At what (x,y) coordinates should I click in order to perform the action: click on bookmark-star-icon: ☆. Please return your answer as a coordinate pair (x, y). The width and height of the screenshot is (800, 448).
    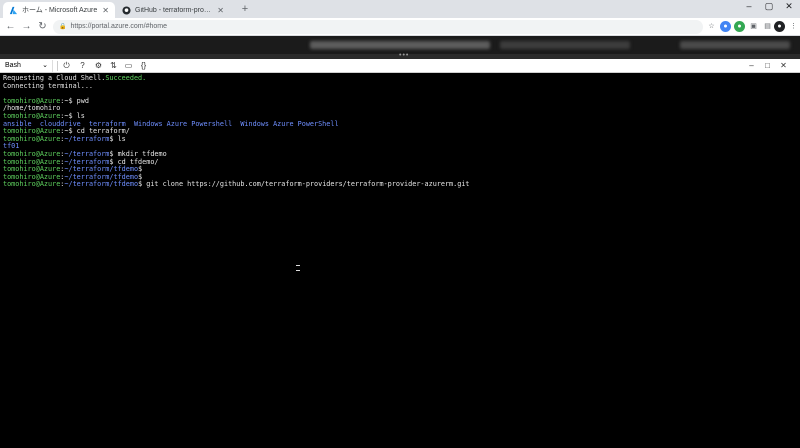
    Looking at the image, I should click on (711, 26).